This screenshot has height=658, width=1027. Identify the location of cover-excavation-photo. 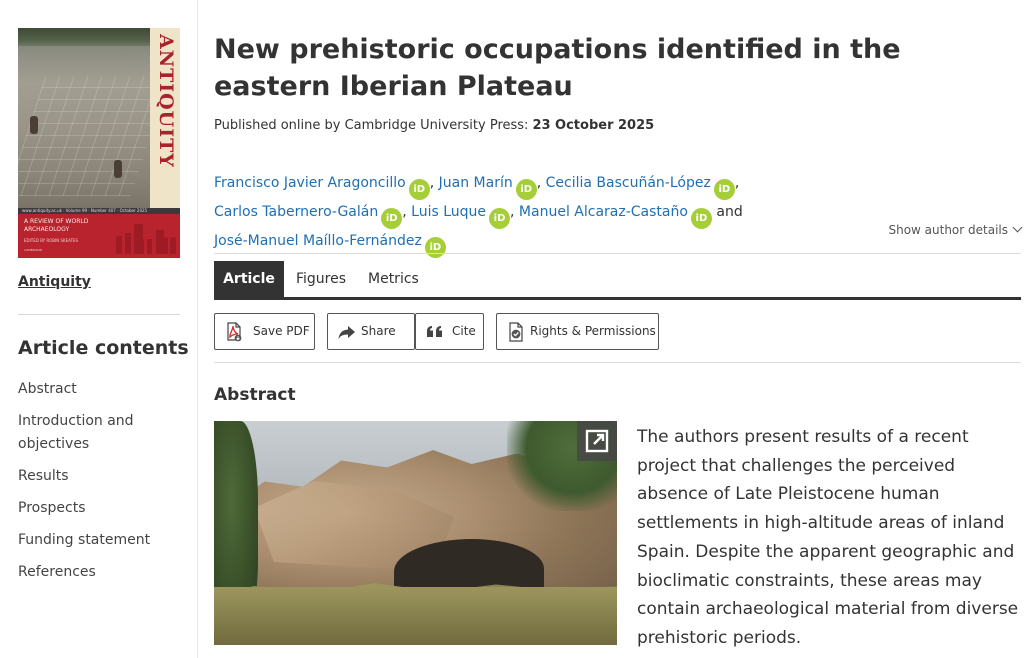
(84, 121).